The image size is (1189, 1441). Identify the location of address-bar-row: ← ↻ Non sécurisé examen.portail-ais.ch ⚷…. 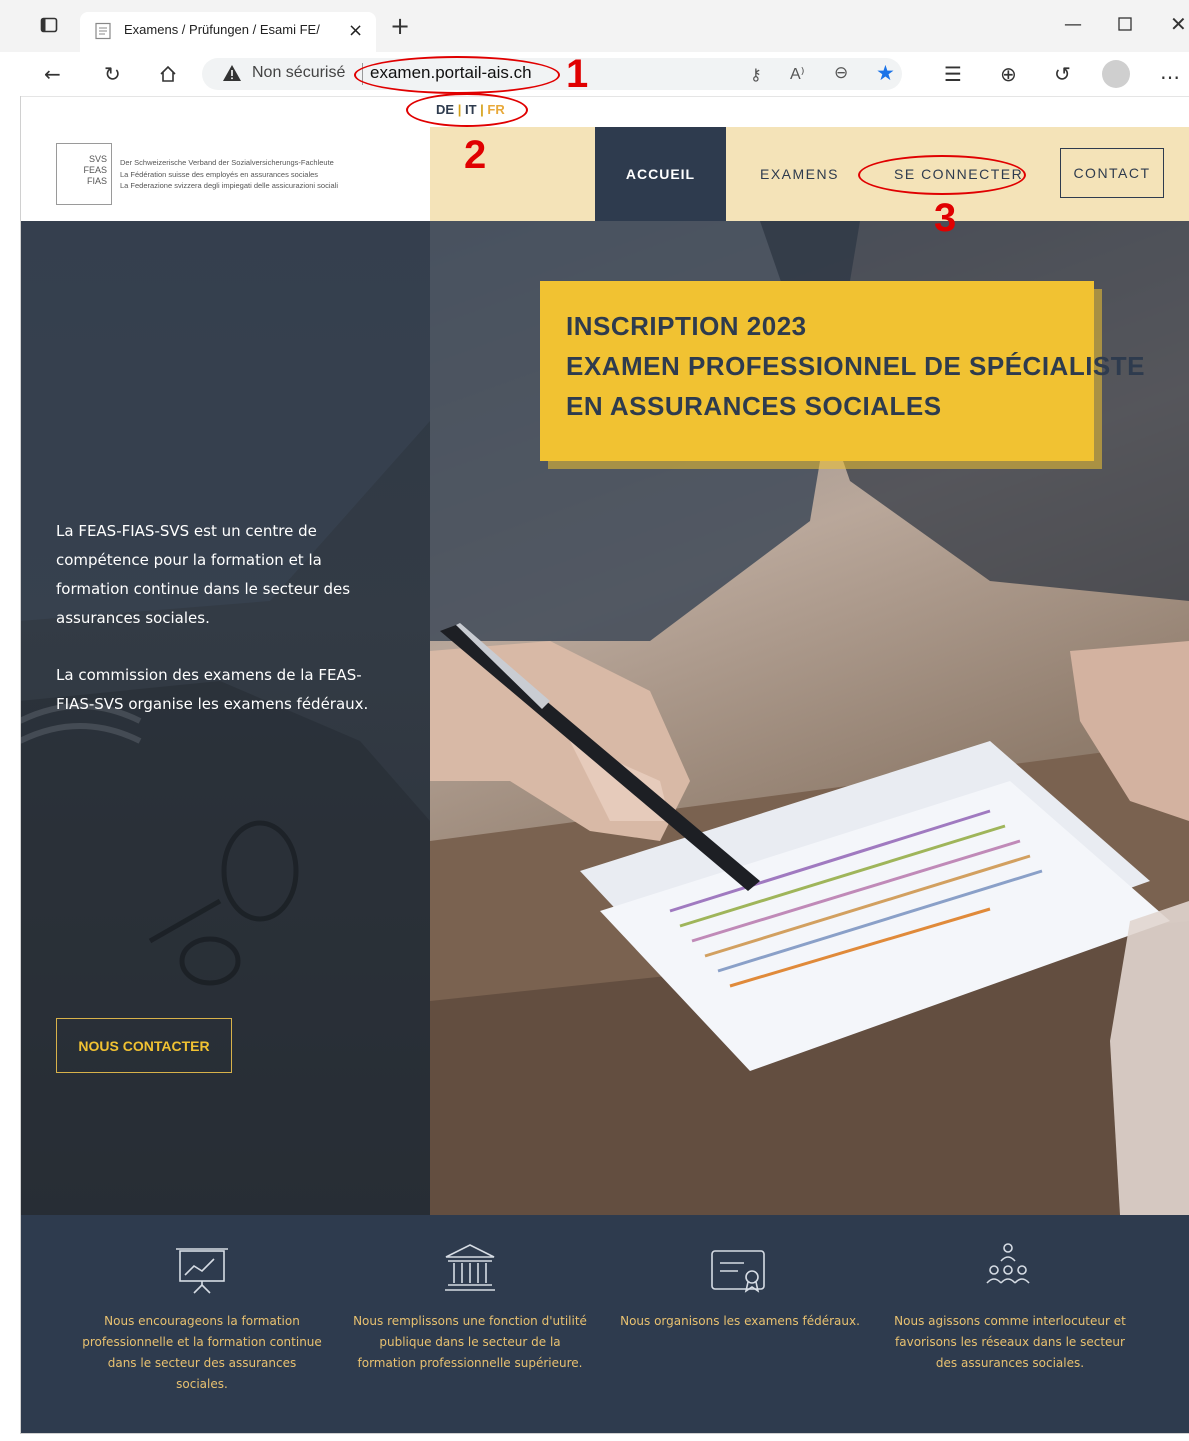
(594, 74).